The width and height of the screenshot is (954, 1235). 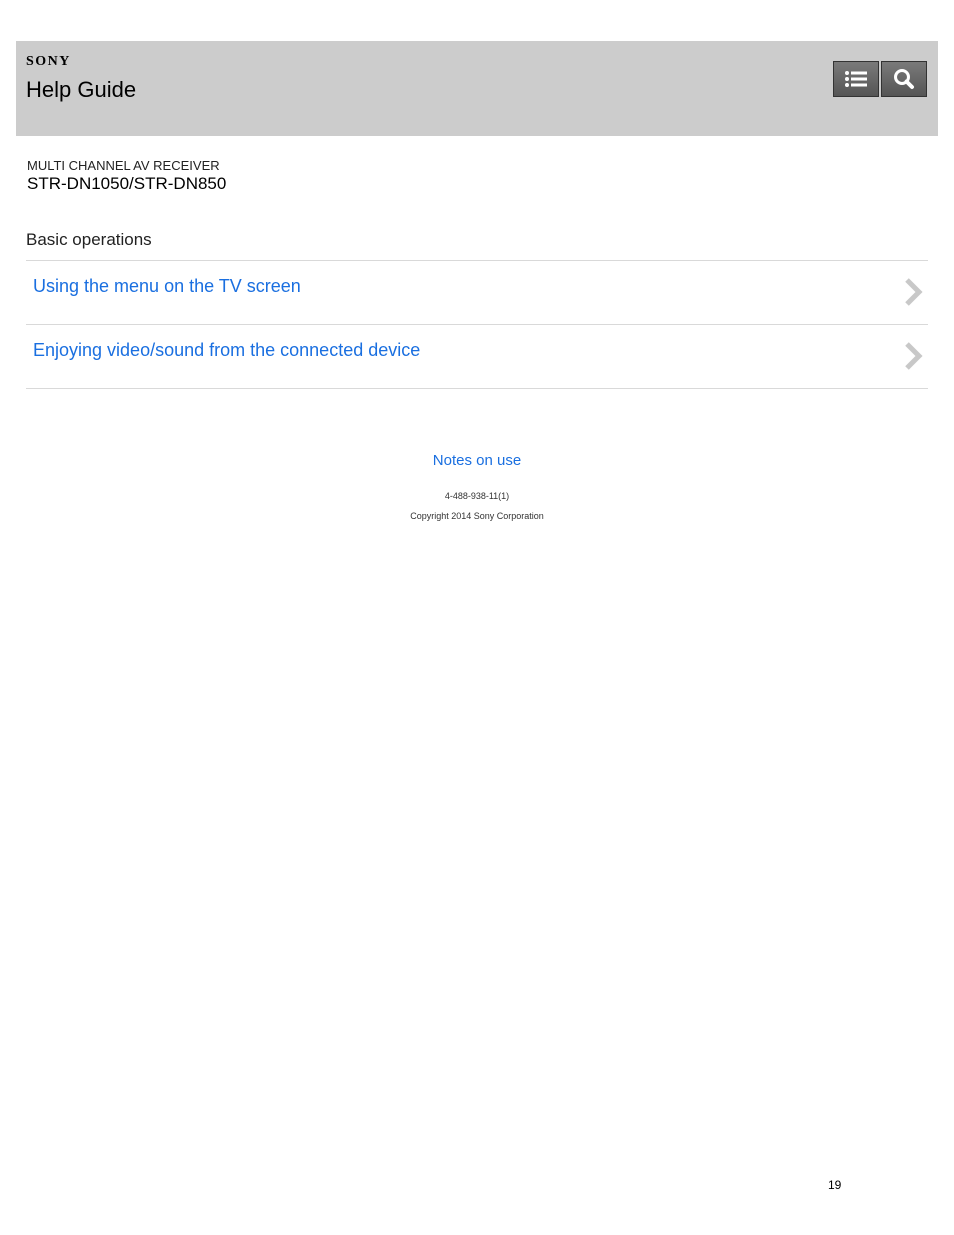 I want to click on topic-link-label: Using the menu on the TV screen, so click(x=167, y=286).